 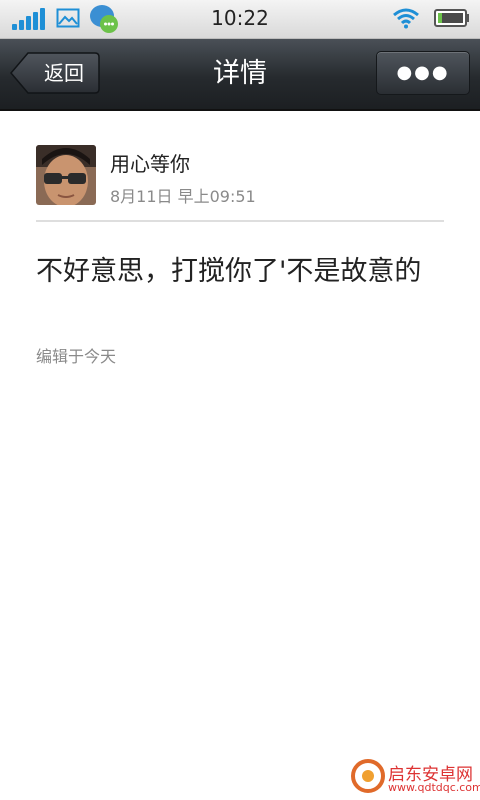 I want to click on watermark-logo-icon, so click(x=368, y=776).